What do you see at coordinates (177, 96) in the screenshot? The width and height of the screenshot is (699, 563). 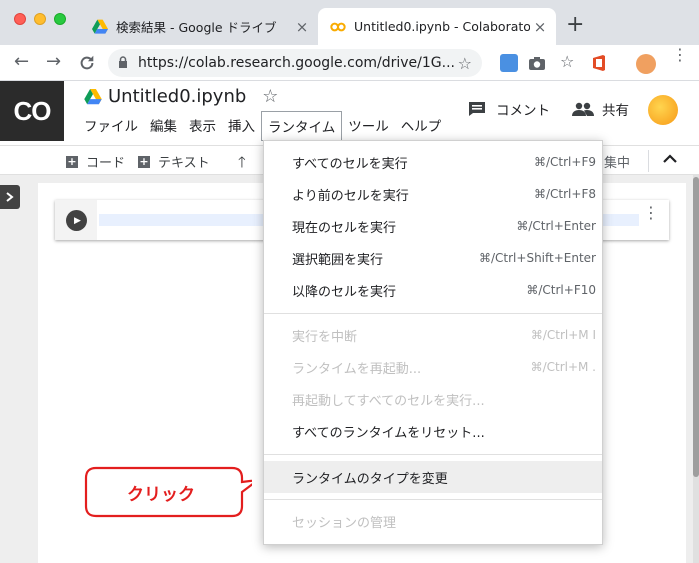 I see `notebook-title: Untitled0.ipynb` at bounding box center [177, 96].